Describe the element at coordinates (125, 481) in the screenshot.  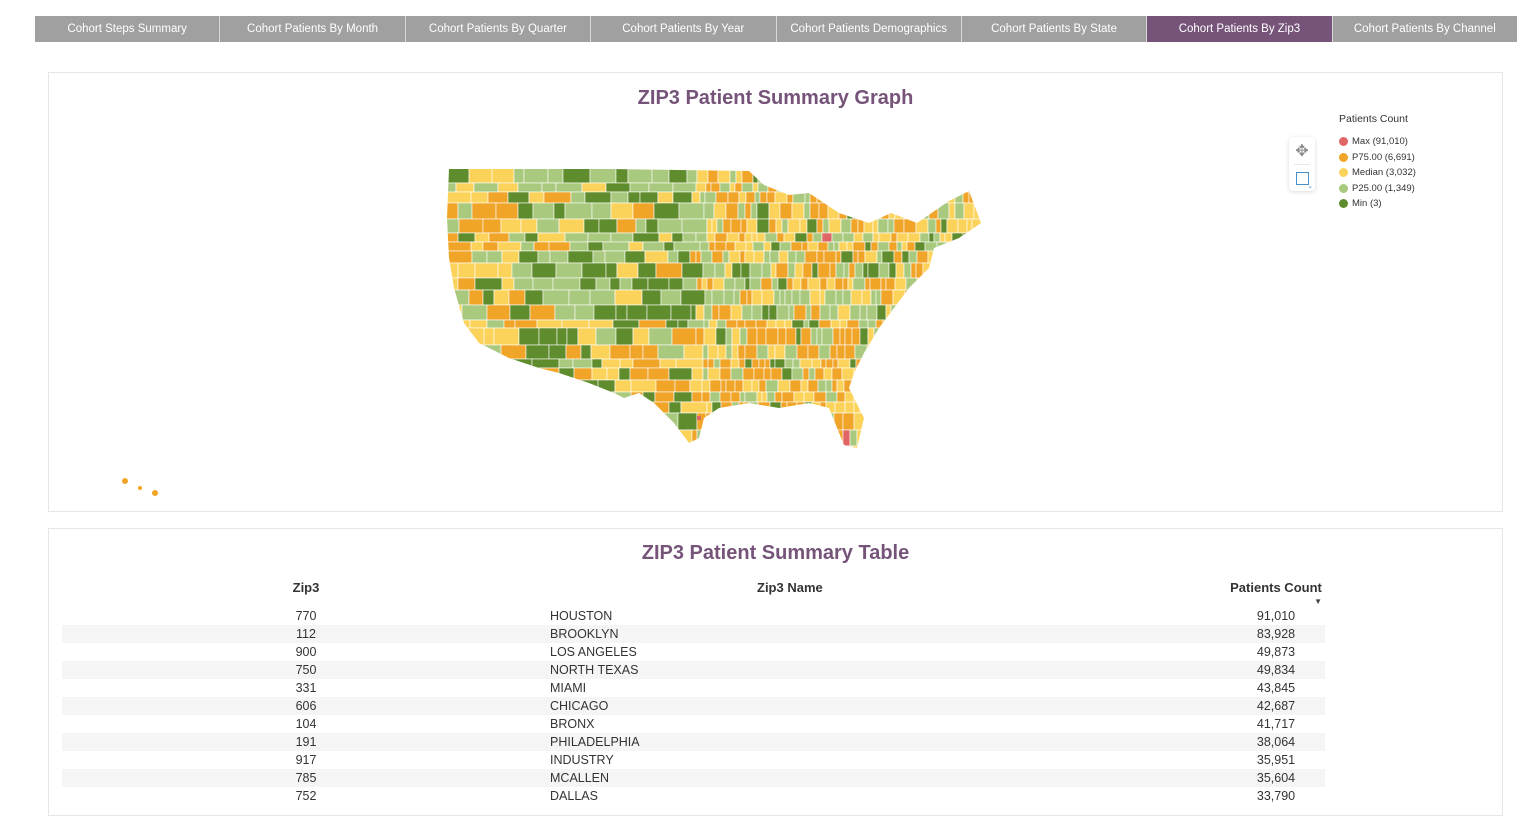
I see `zip3-region-hawaii` at that location.